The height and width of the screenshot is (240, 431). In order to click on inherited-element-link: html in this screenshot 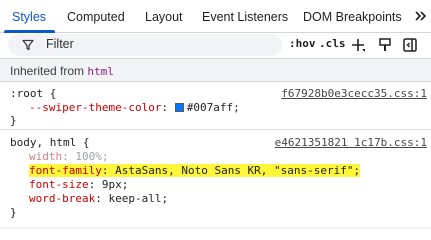, I will do `click(100, 71)`.